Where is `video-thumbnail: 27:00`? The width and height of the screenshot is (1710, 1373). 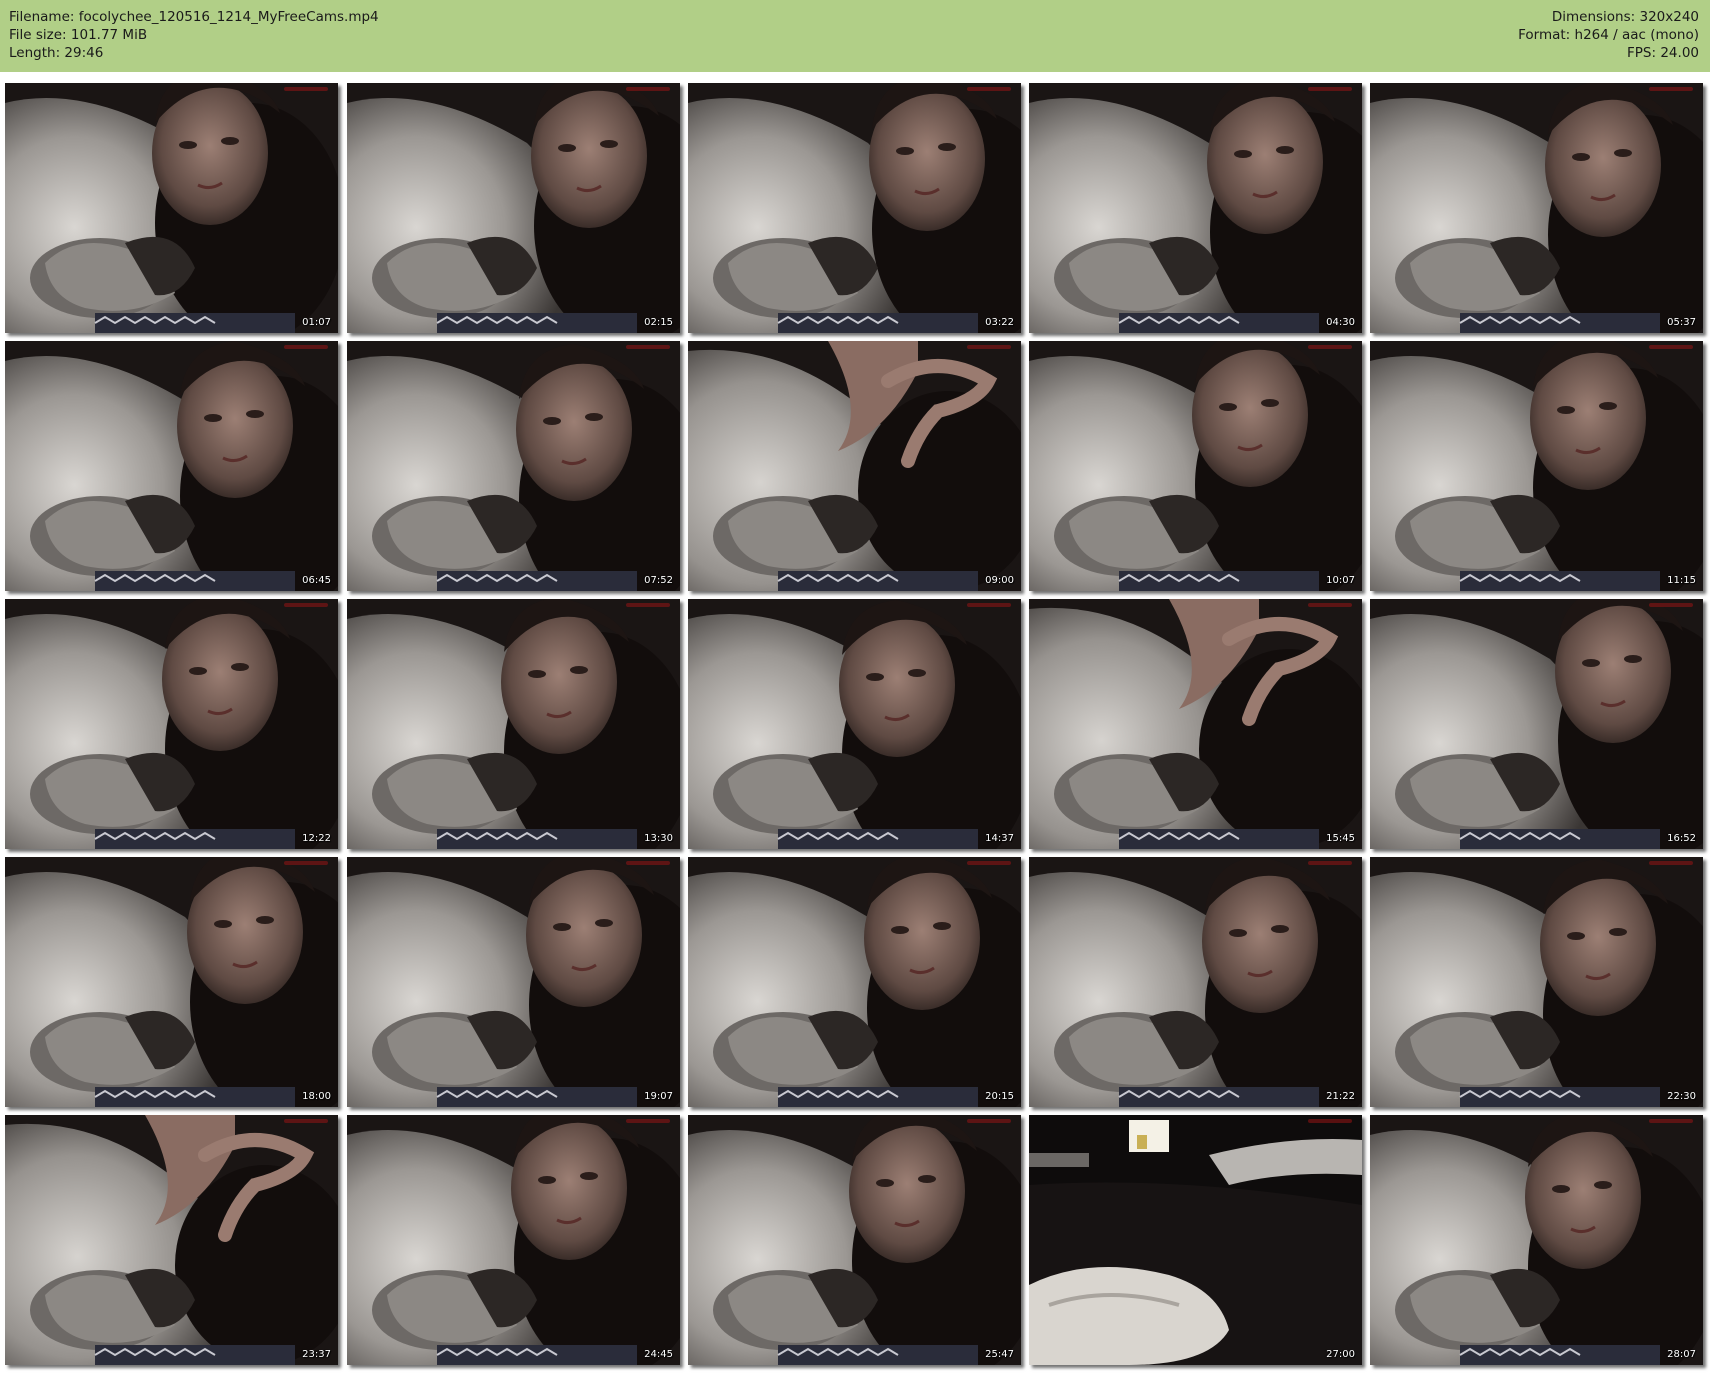
video-thumbnail: 27:00 is located at coordinates (1195, 1240).